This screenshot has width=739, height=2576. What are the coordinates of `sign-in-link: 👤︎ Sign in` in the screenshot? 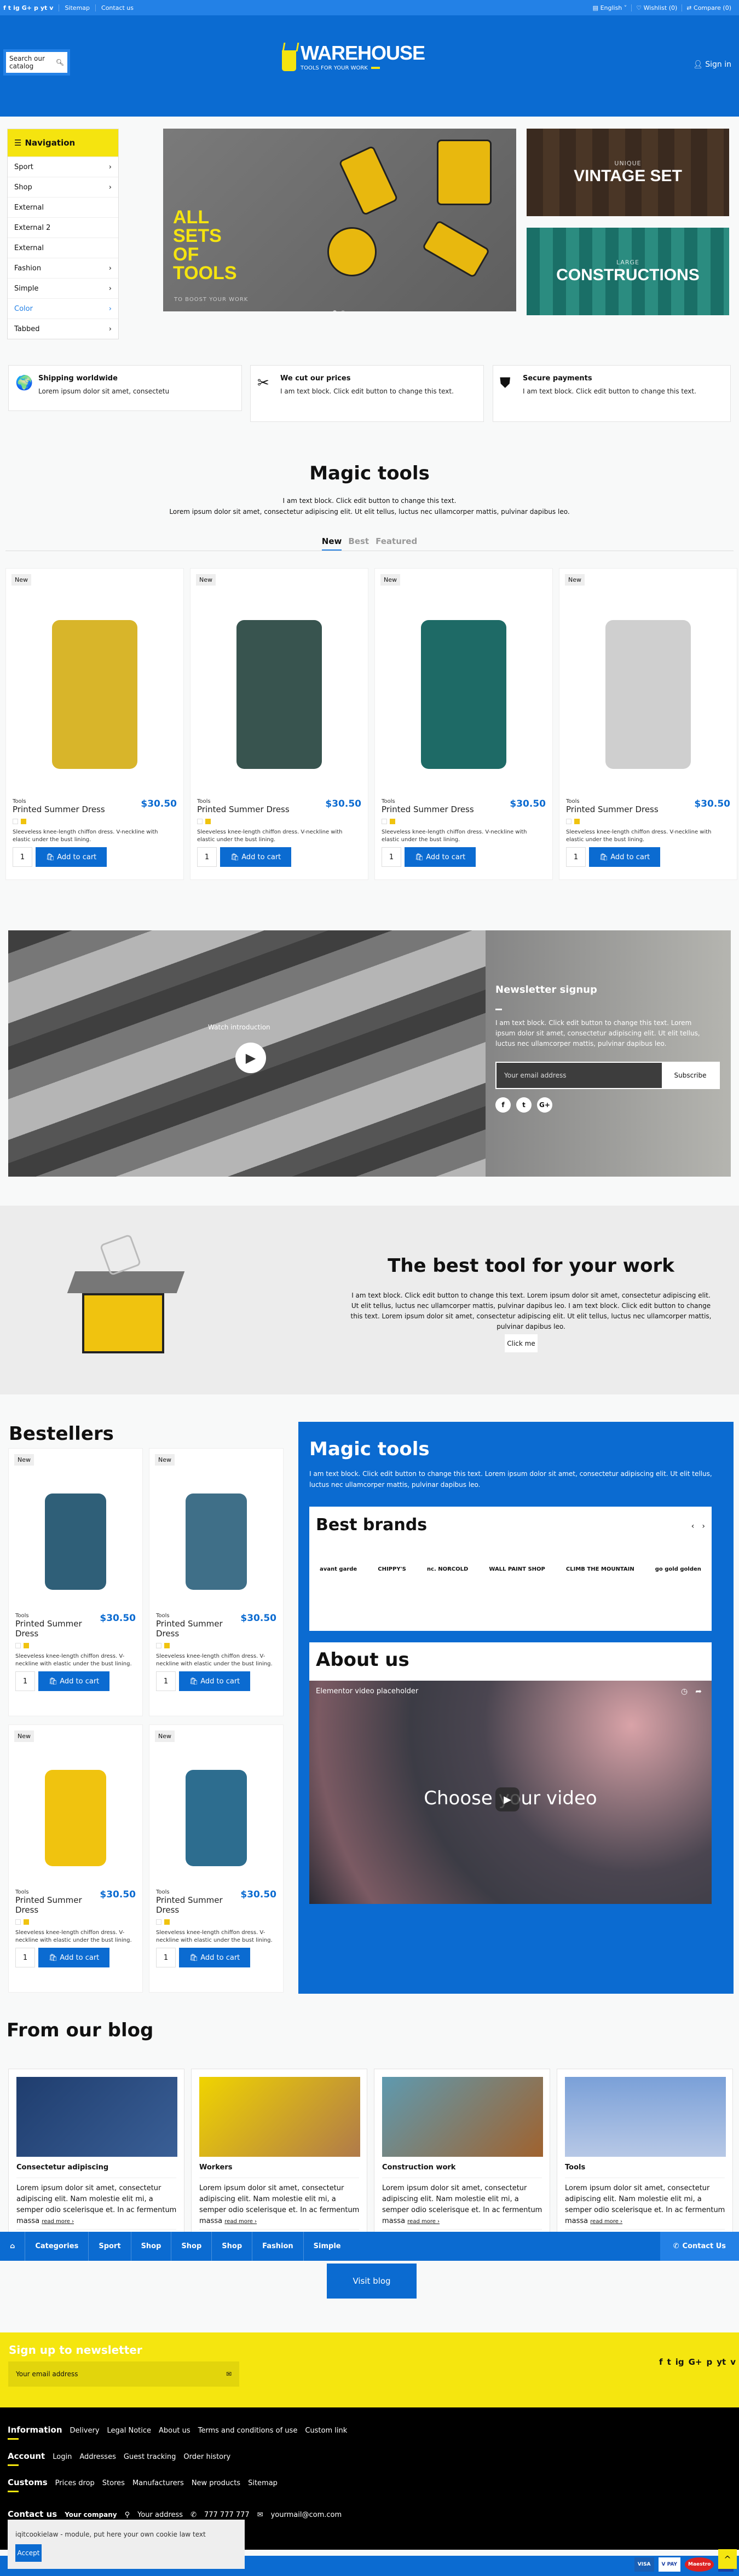 It's located at (712, 64).